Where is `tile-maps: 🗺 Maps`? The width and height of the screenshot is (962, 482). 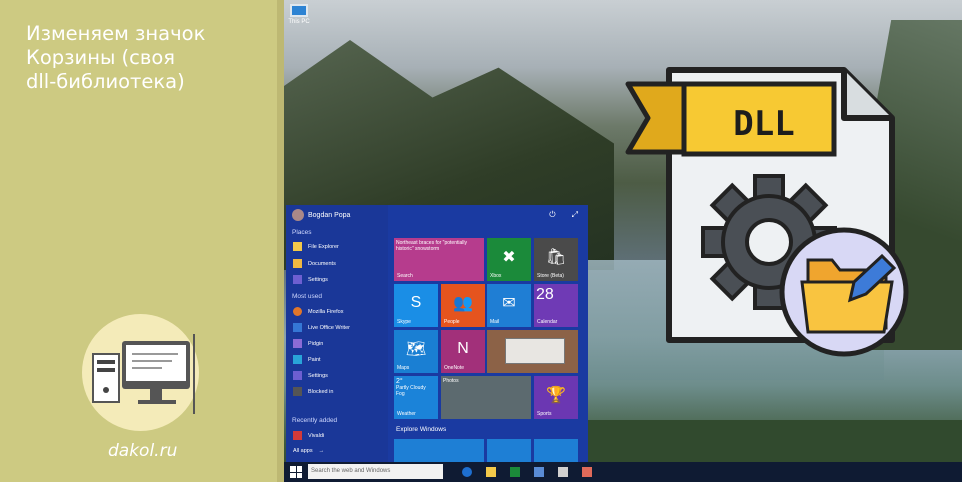 tile-maps: 🗺 Maps is located at coordinates (416, 351).